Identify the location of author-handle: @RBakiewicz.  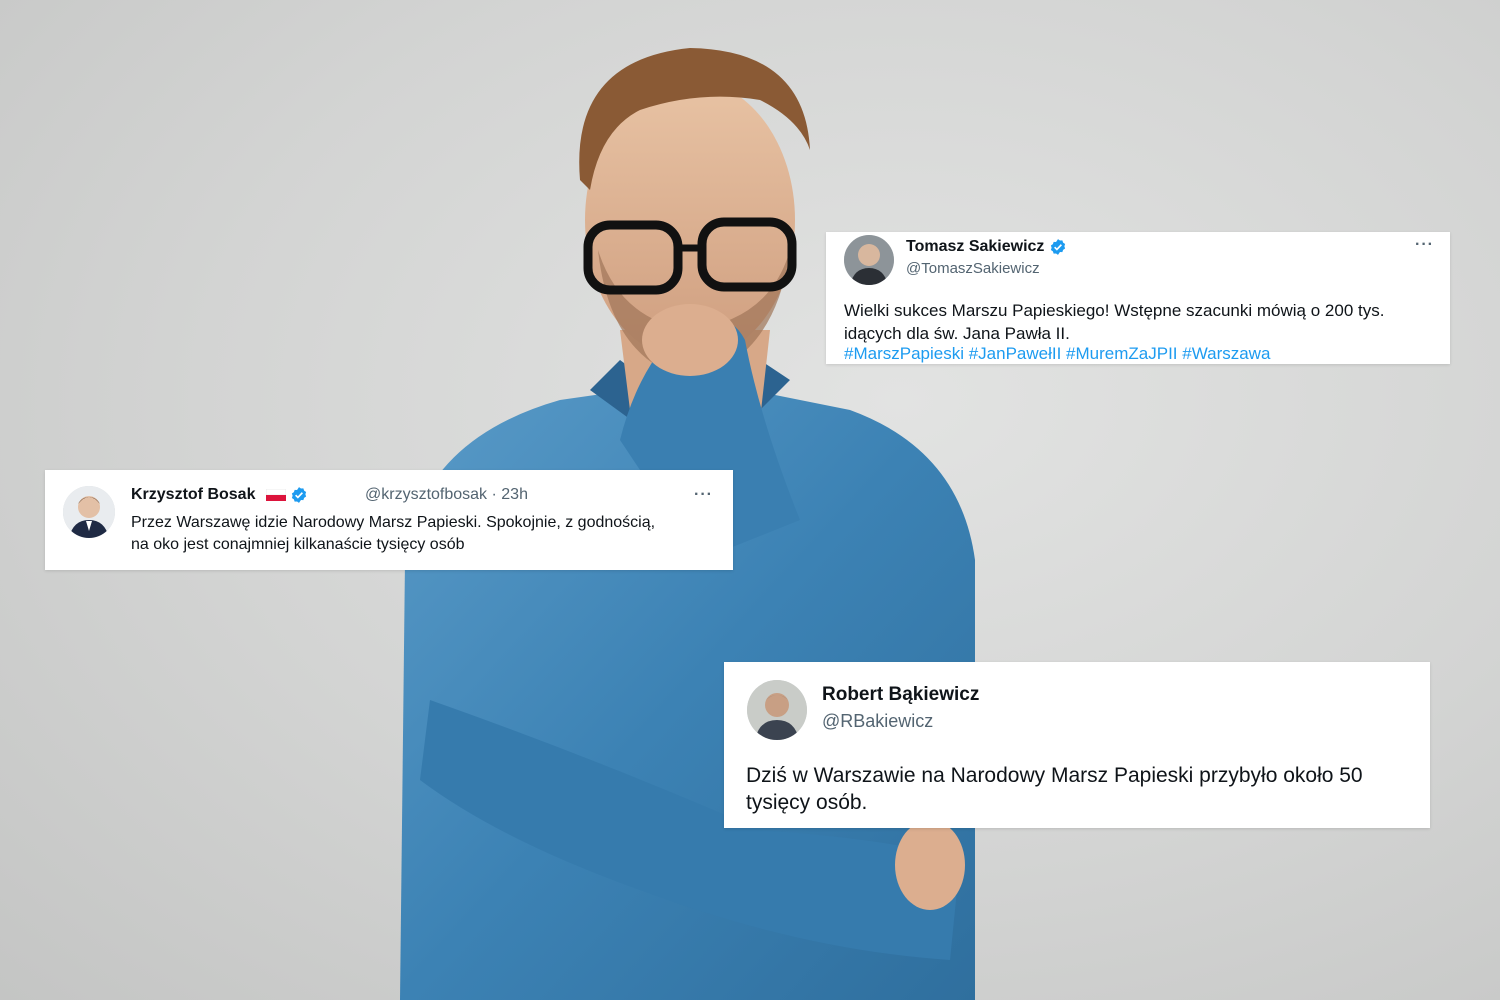
(877, 721).